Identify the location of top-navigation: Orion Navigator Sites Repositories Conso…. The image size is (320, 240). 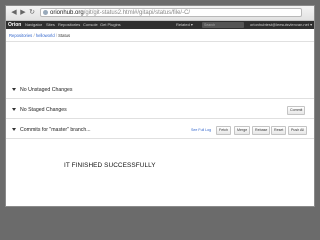
(160, 25).